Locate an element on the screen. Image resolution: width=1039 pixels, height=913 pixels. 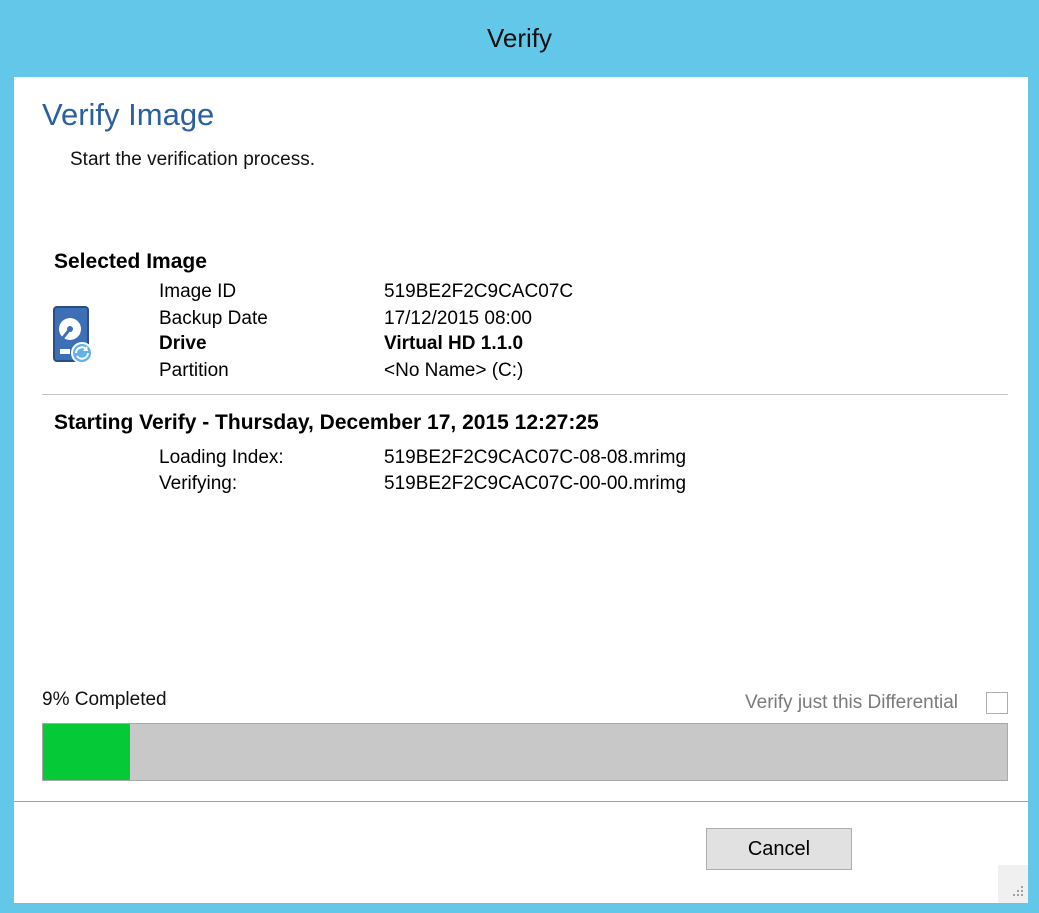
verifying-label: Verifying: is located at coordinates (198, 483).